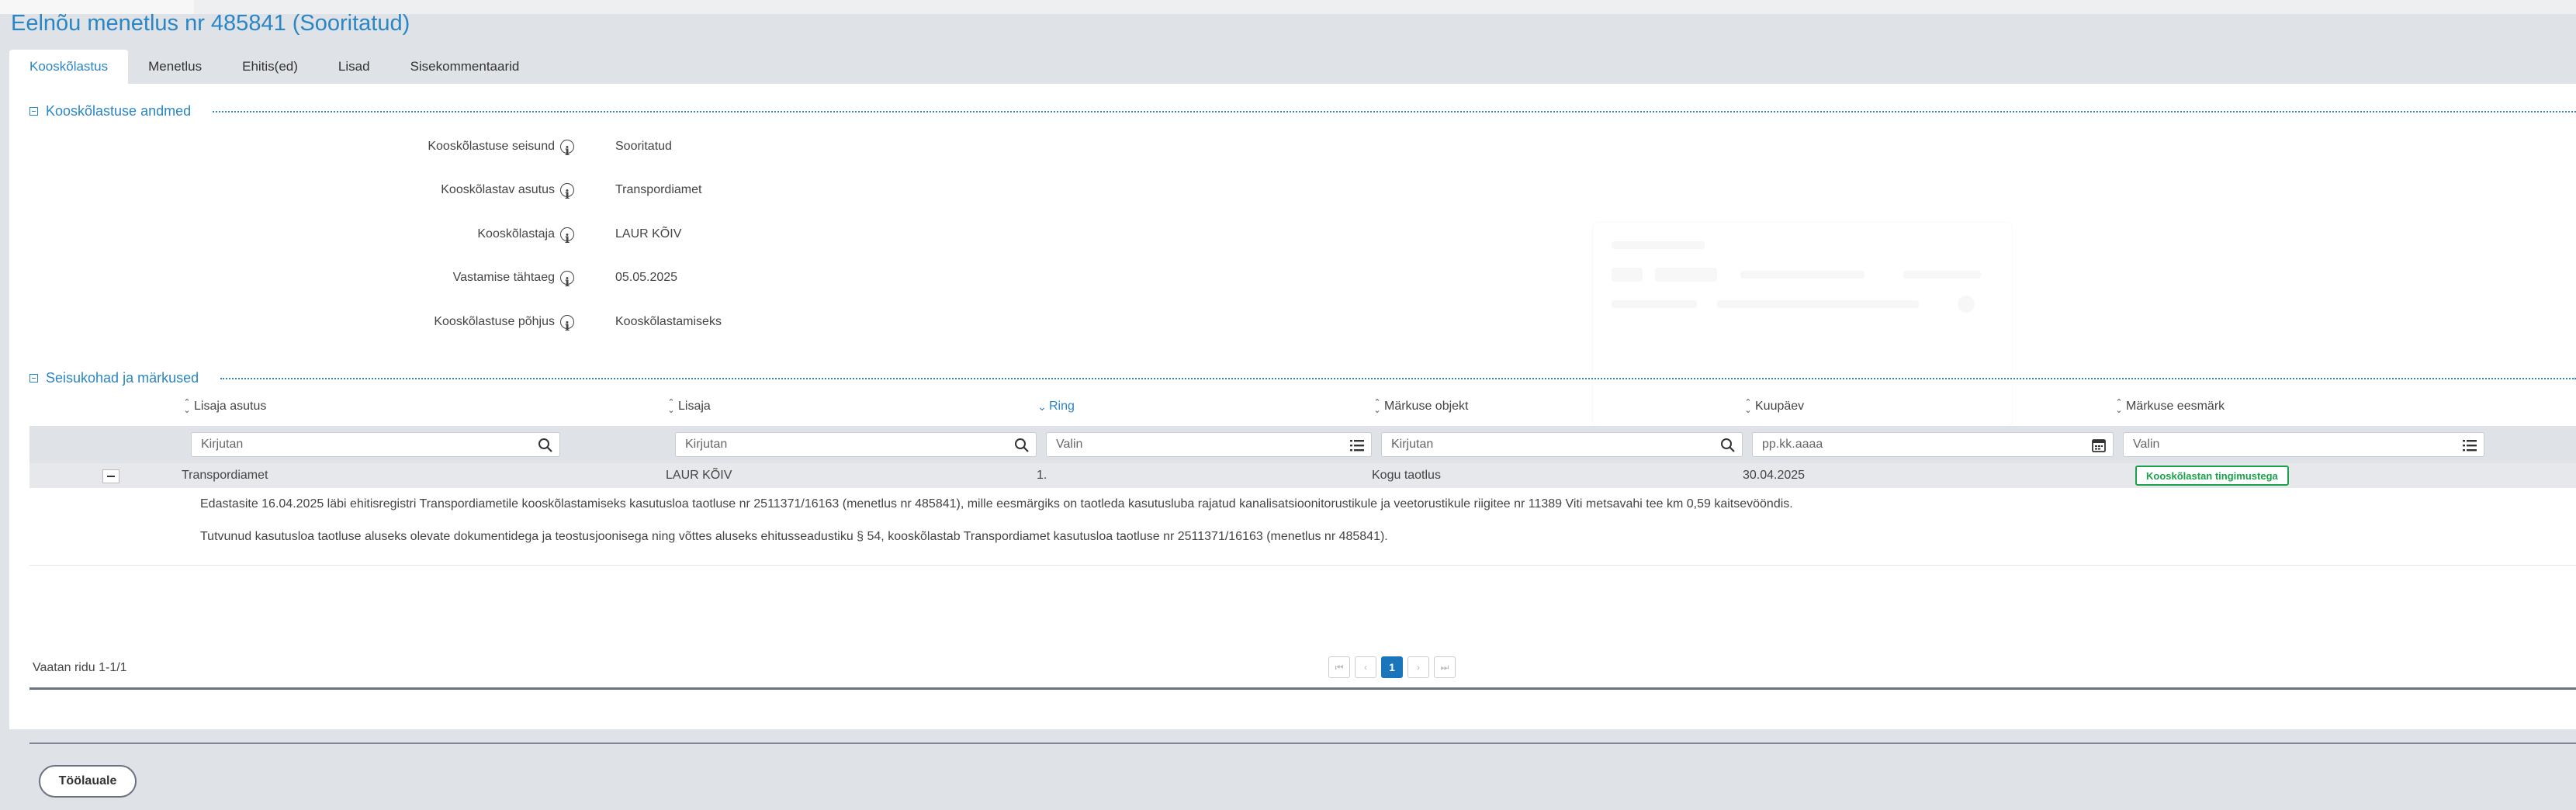  I want to click on prev-page-icon: ‹, so click(1365, 667).